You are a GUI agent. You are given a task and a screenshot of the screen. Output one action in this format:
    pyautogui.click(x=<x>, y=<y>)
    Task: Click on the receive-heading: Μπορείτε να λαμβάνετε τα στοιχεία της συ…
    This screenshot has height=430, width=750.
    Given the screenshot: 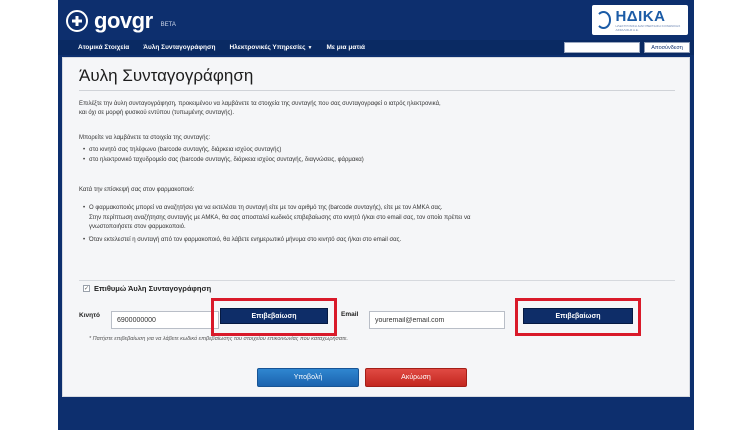 What is the action you would take?
    pyautogui.click(x=145, y=138)
    